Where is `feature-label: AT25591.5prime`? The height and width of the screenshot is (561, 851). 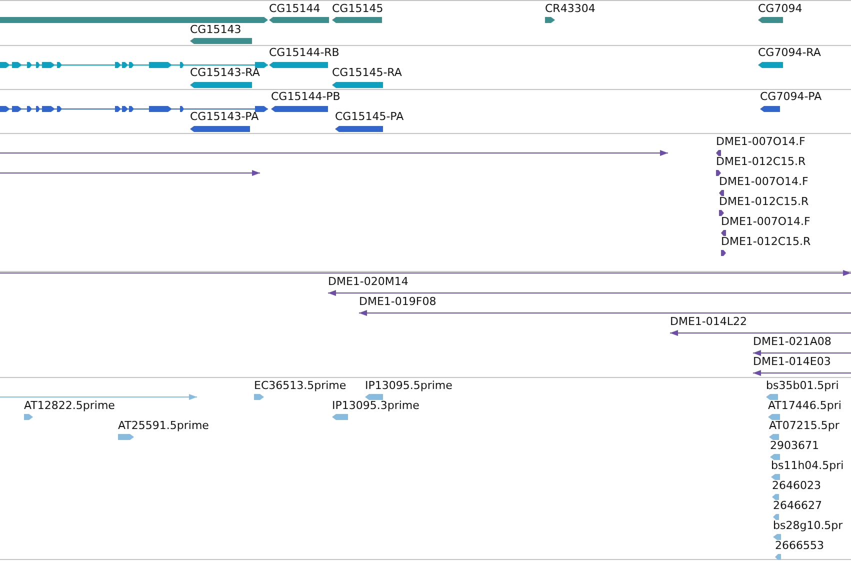 feature-label: AT25591.5prime is located at coordinates (163, 425).